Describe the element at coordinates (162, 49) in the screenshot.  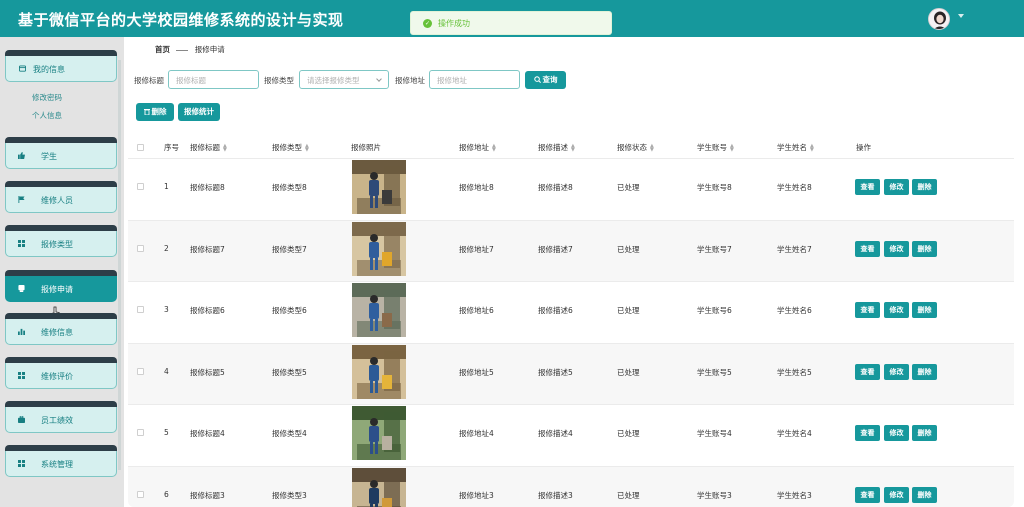
I see `breadcrumb-home: 首页` at that location.